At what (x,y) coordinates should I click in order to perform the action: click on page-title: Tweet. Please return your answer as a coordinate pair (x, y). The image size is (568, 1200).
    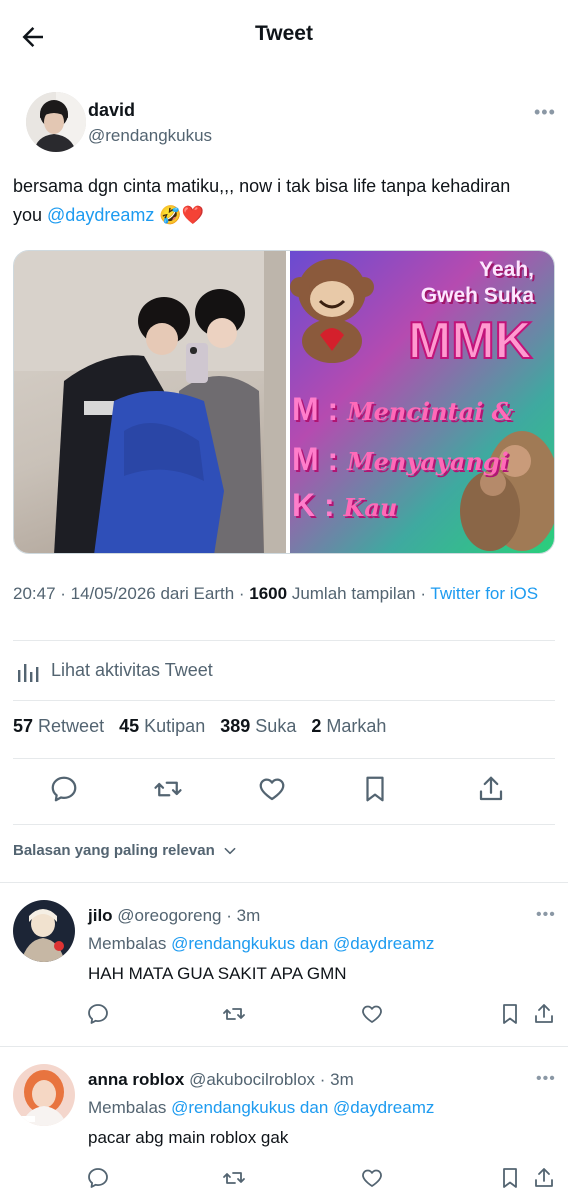
    Looking at the image, I should click on (284, 33).